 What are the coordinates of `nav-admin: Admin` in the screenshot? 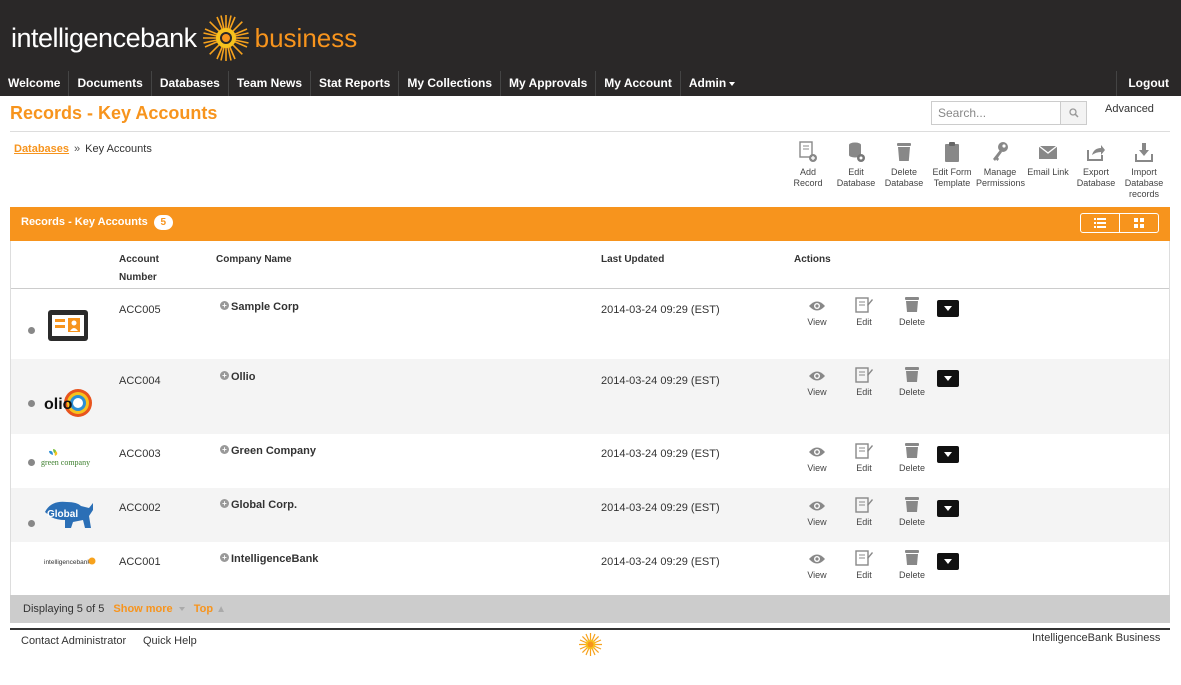 It's located at (712, 83).